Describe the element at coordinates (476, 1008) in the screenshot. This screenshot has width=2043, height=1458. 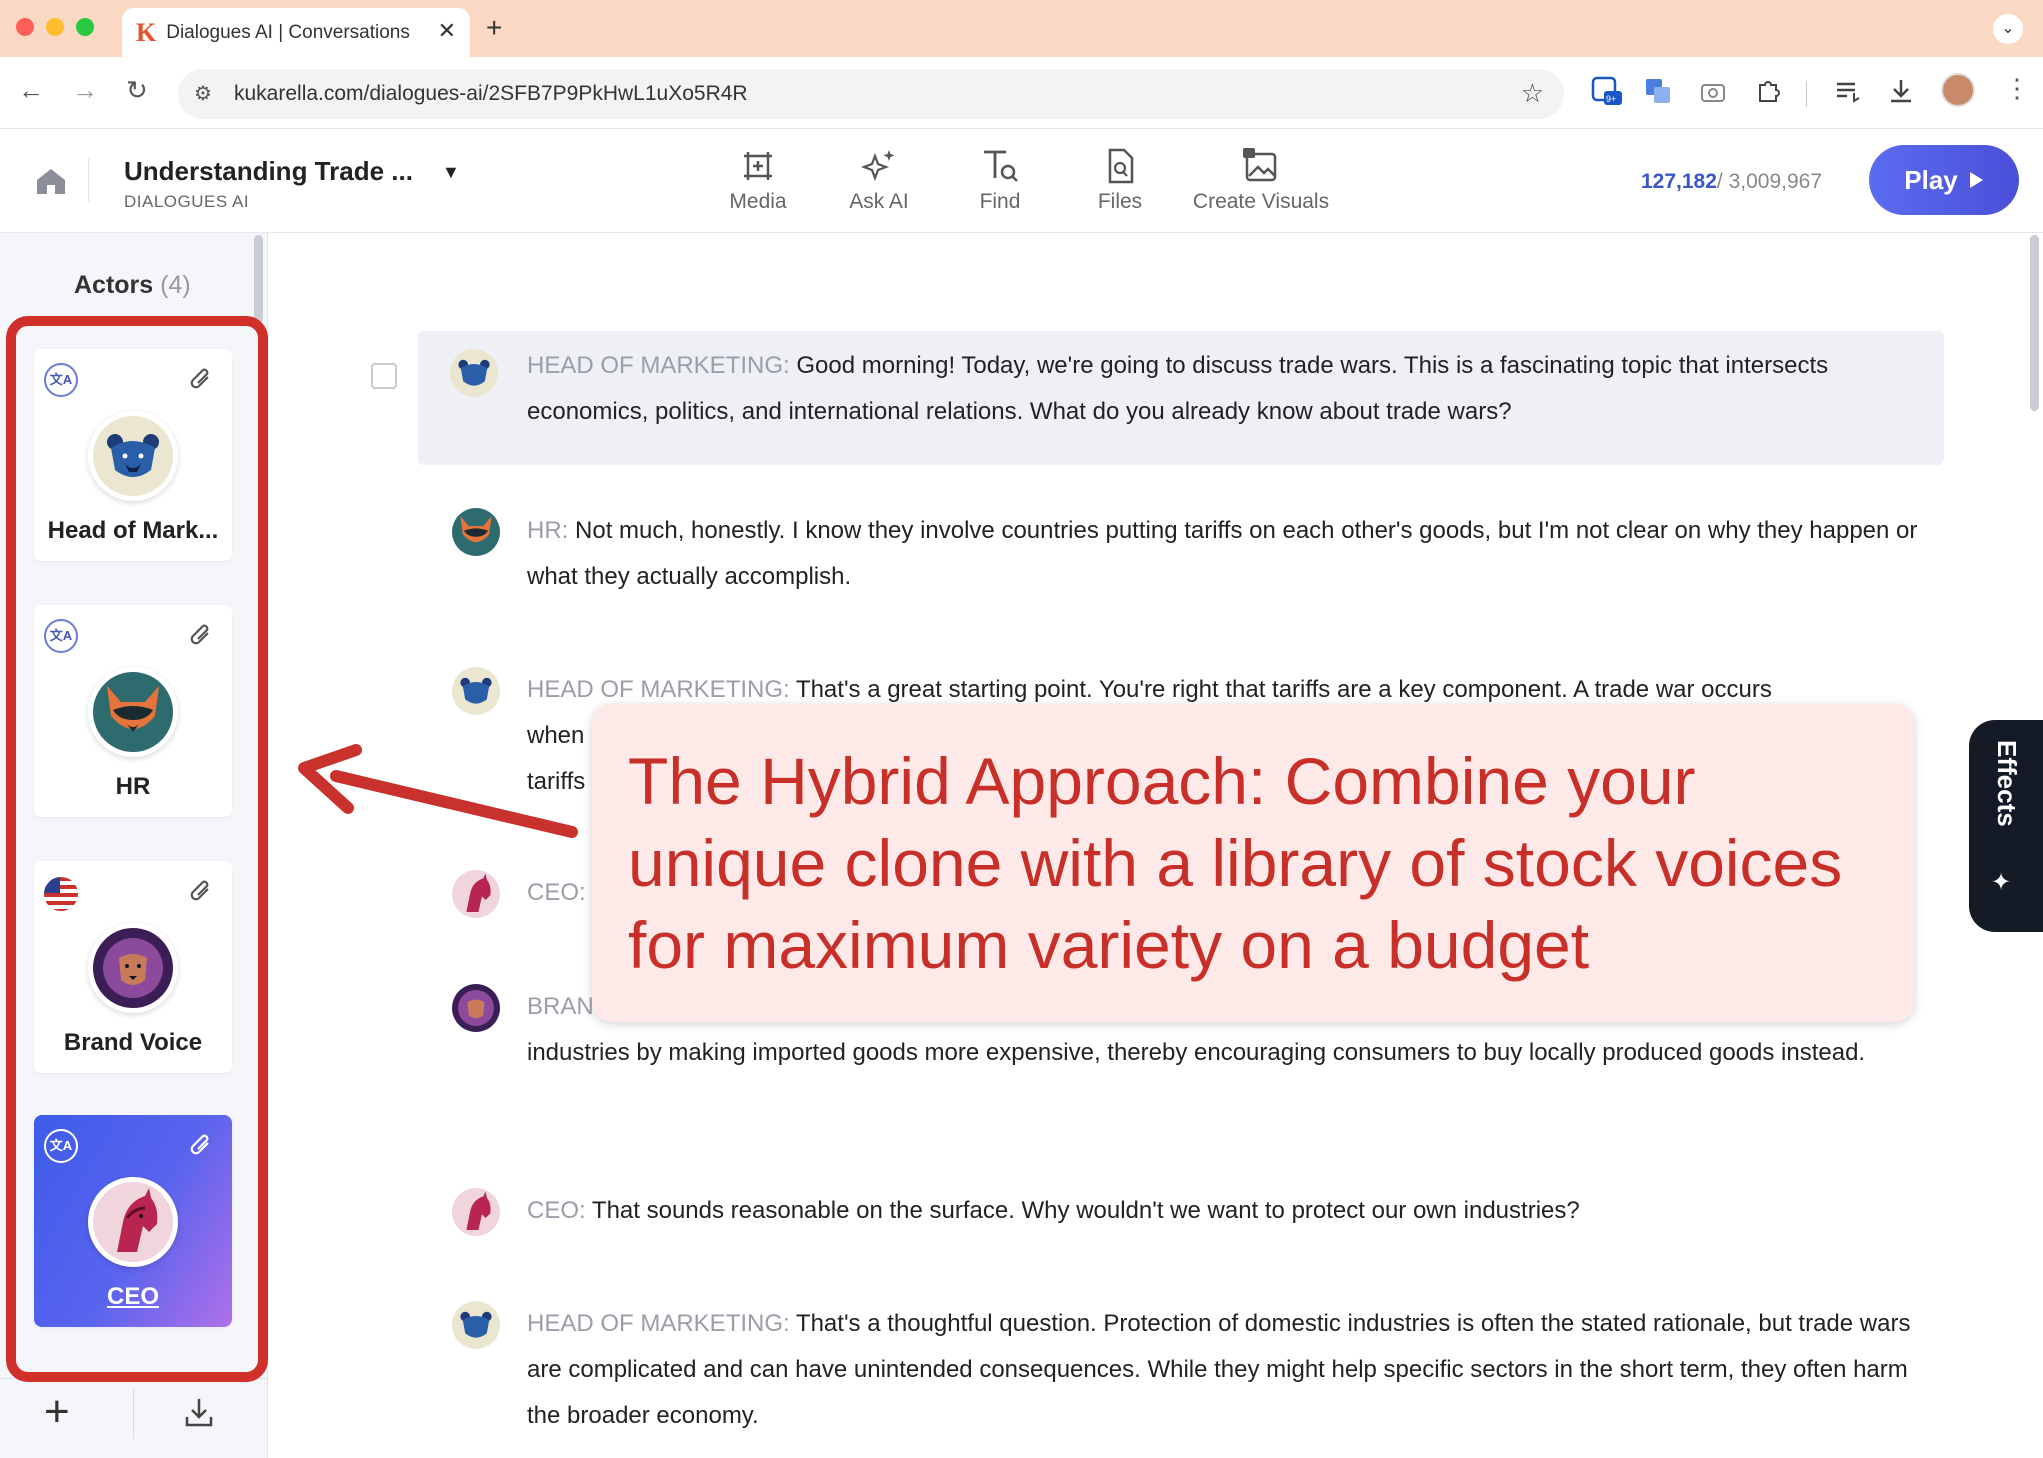
I see `lion-icon` at that location.